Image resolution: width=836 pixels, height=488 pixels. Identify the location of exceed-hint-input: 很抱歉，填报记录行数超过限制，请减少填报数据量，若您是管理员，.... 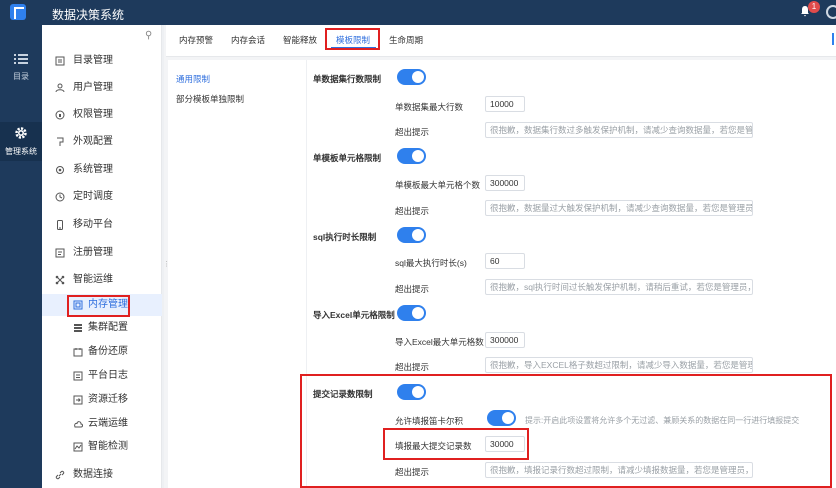
(619, 470).